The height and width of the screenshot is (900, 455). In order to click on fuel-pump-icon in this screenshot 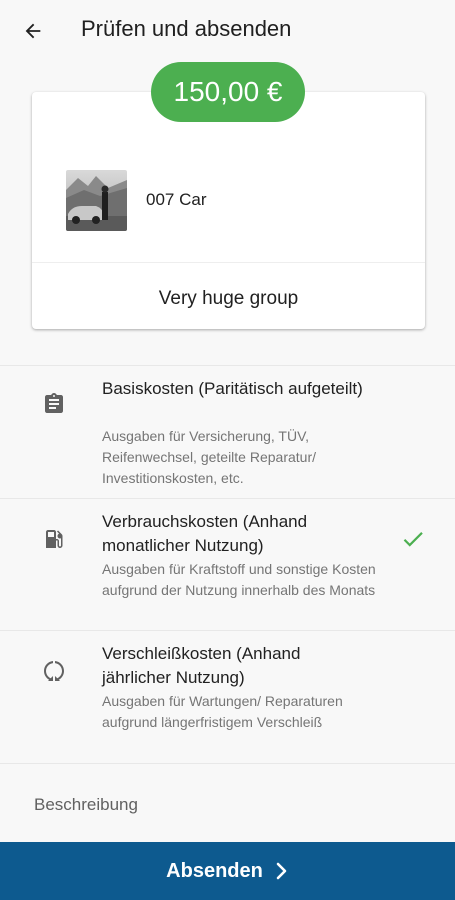, I will do `click(54, 539)`.